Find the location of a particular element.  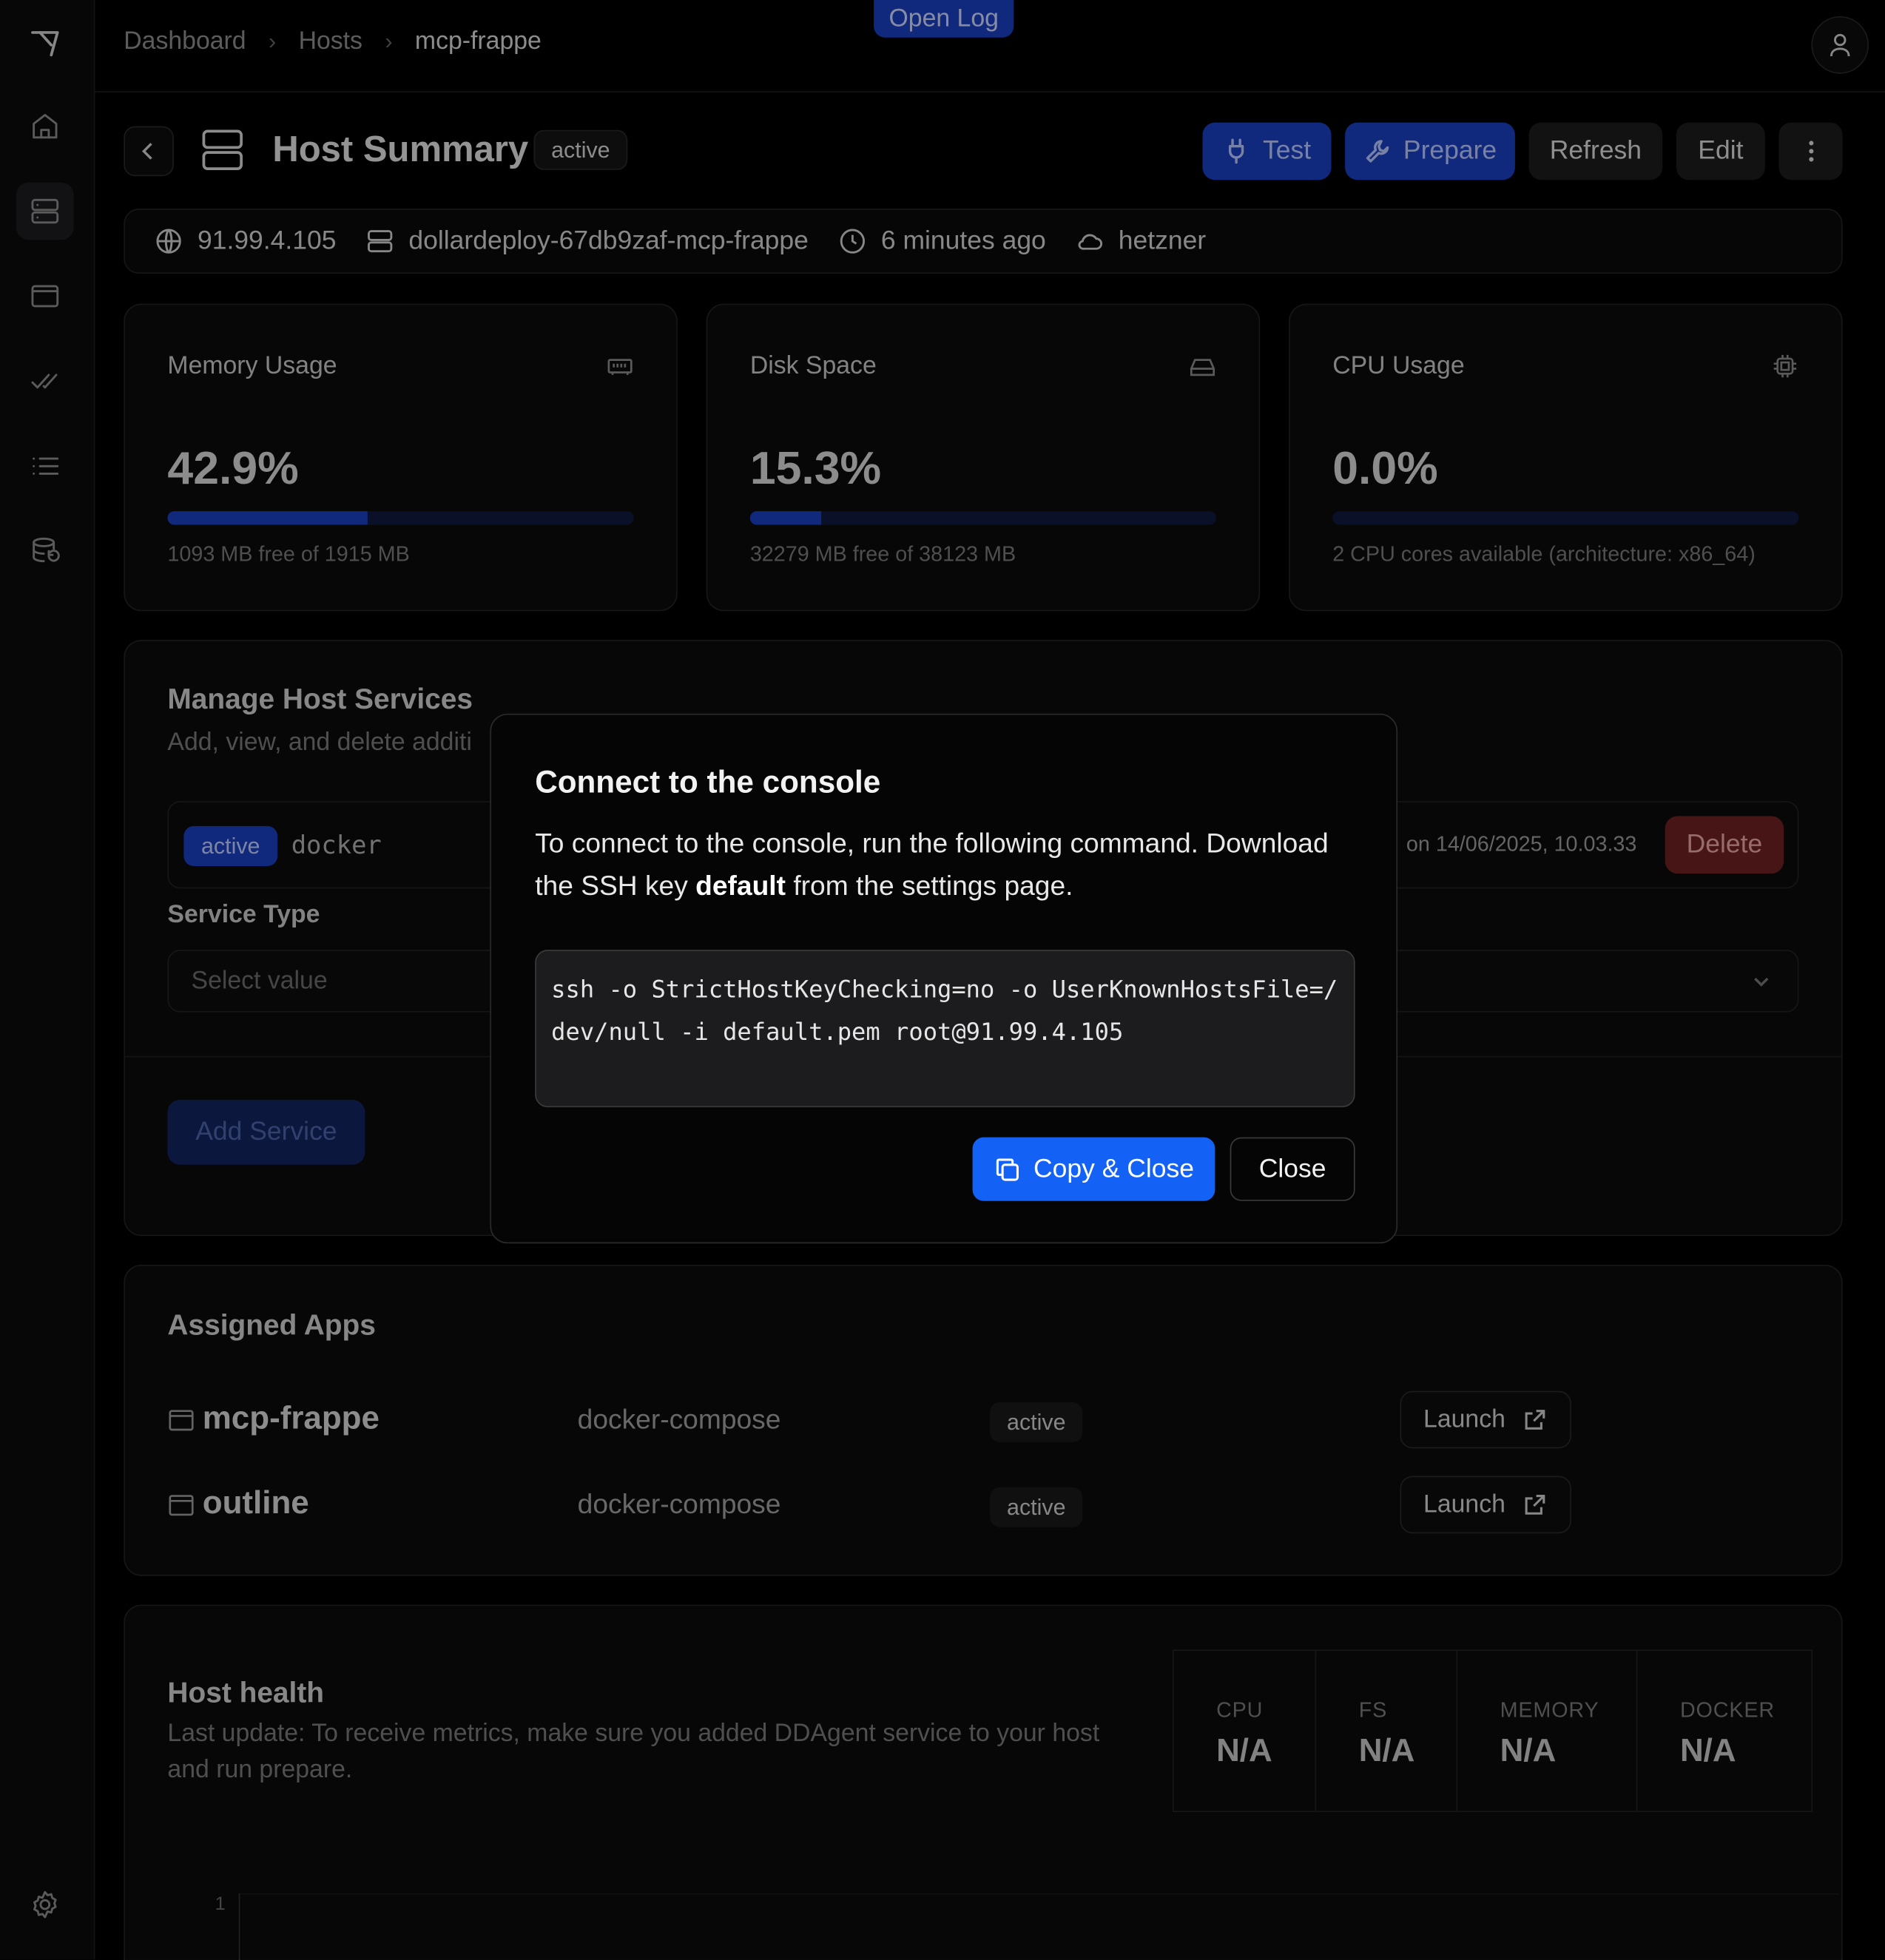

dialog-title: Connect to the console is located at coordinates (708, 782).